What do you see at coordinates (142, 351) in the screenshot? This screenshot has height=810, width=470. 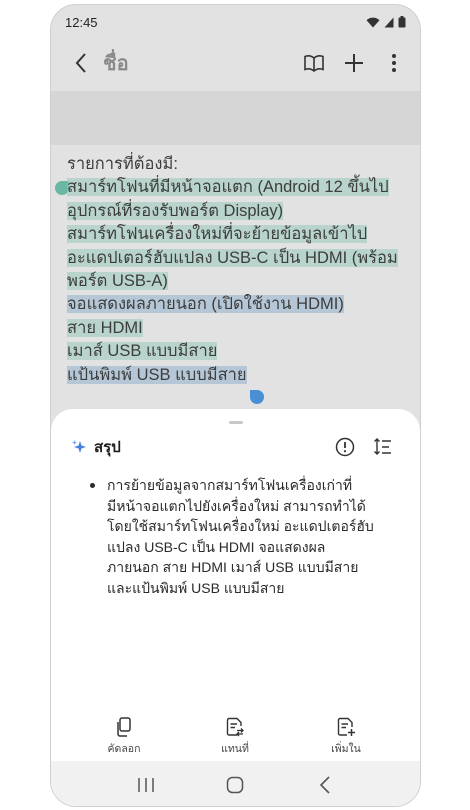 I see `note-line: เมาส์ USB แบบมีสาย` at bounding box center [142, 351].